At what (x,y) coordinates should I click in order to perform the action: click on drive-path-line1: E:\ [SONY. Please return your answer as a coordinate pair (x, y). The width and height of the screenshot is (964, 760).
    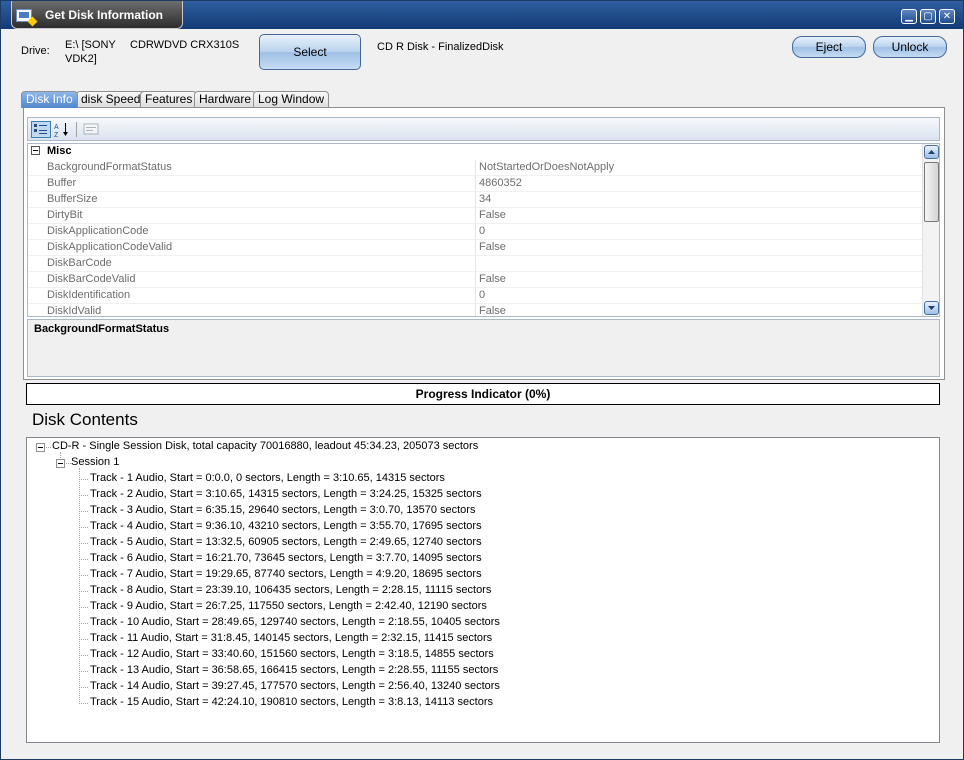
    Looking at the image, I should click on (90, 45).